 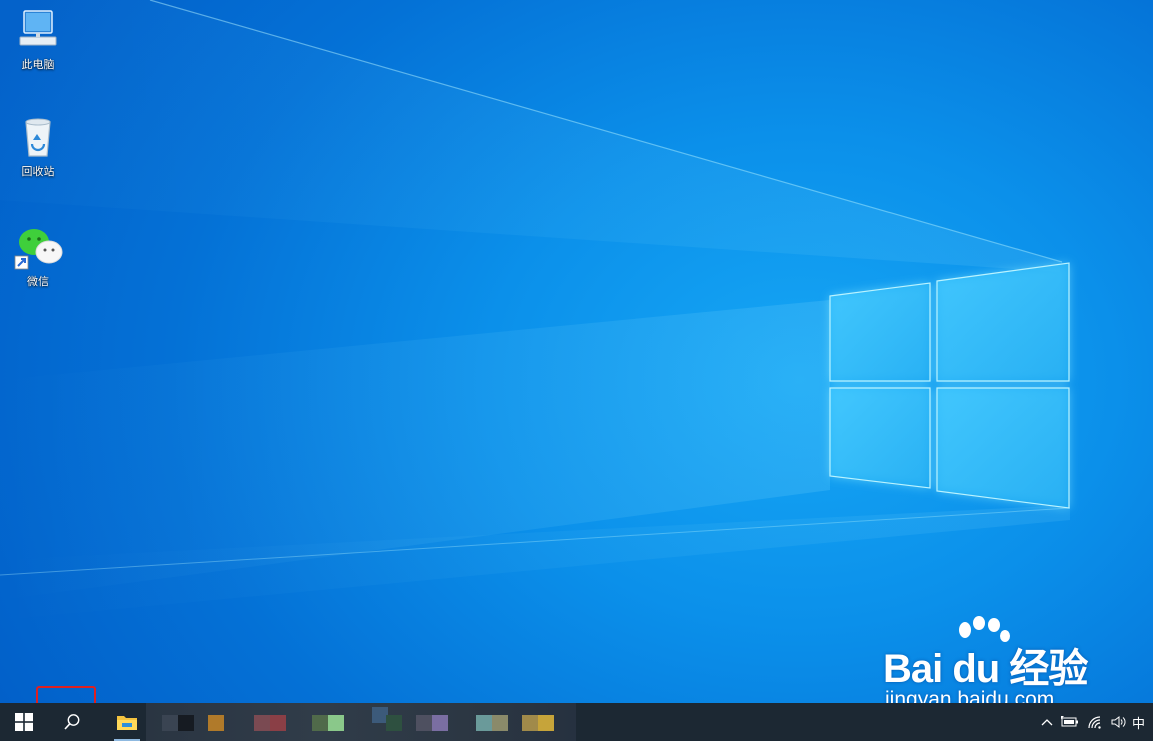 I want to click on file-explorer-button, so click(x=127, y=722).